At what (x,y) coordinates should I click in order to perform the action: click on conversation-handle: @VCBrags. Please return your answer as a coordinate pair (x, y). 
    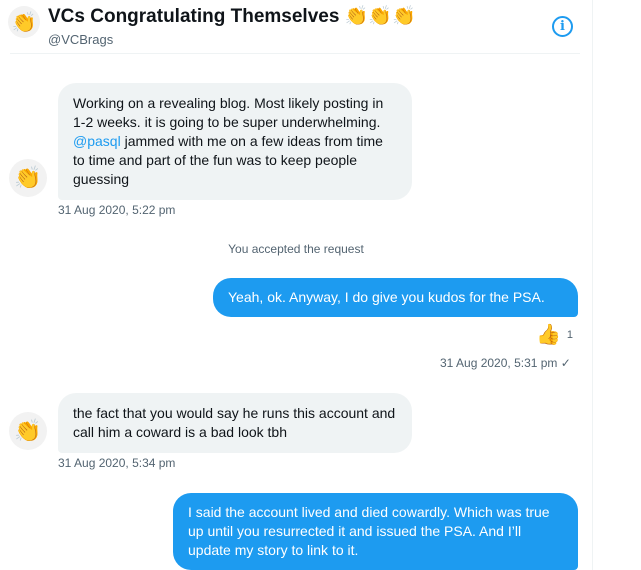
    Looking at the image, I should click on (81, 39).